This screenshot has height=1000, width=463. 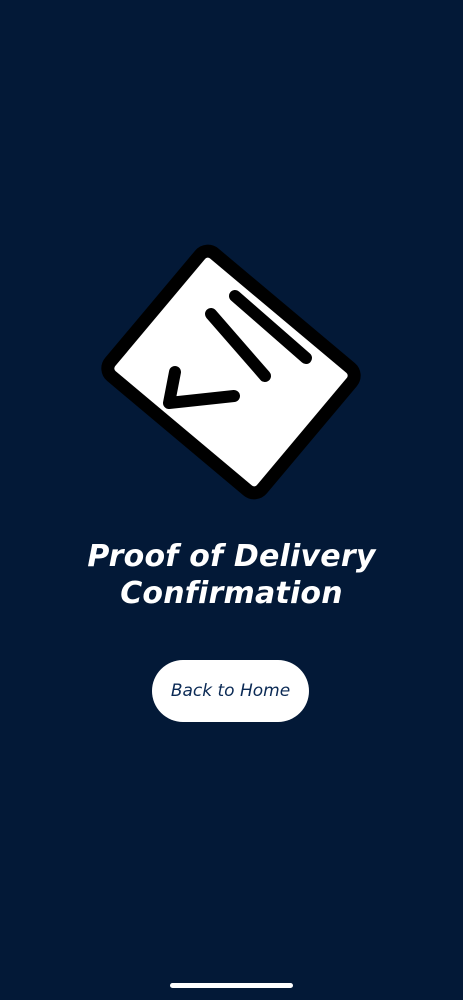 What do you see at coordinates (231, 556) in the screenshot?
I see `page-title-line-1: Proof of Delivery` at bounding box center [231, 556].